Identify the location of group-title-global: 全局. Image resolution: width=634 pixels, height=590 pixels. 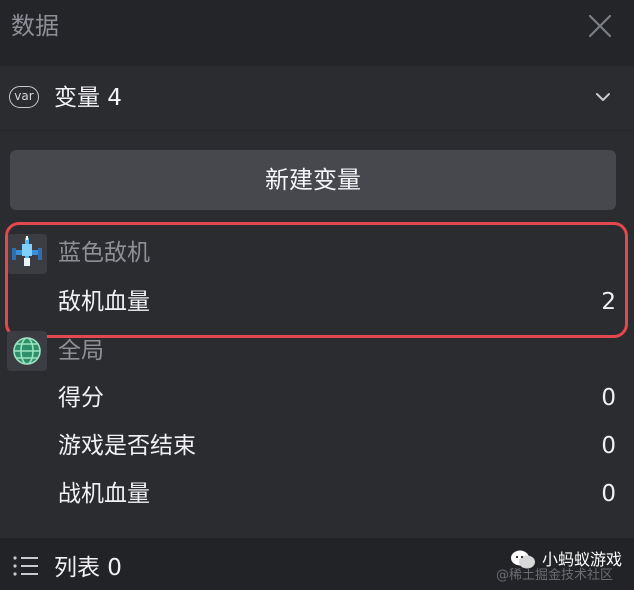
(81, 351).